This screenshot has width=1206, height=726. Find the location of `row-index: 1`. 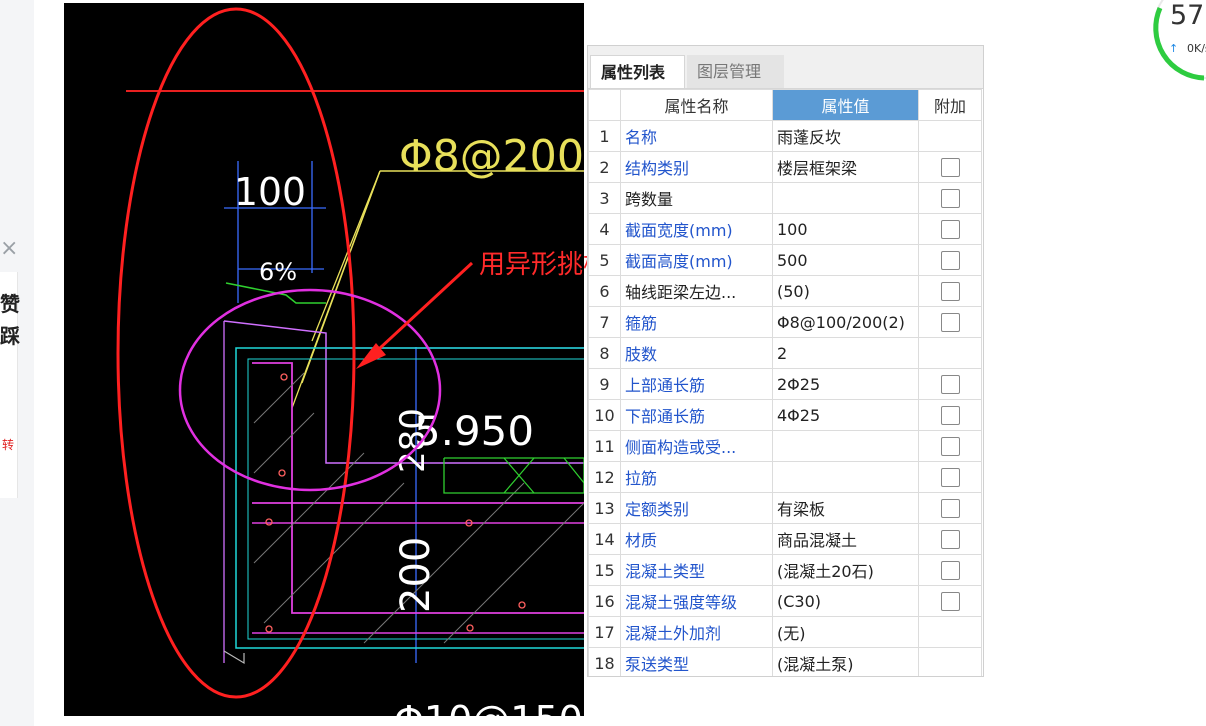

row-index: 1 is located at coordinates (604, 136).